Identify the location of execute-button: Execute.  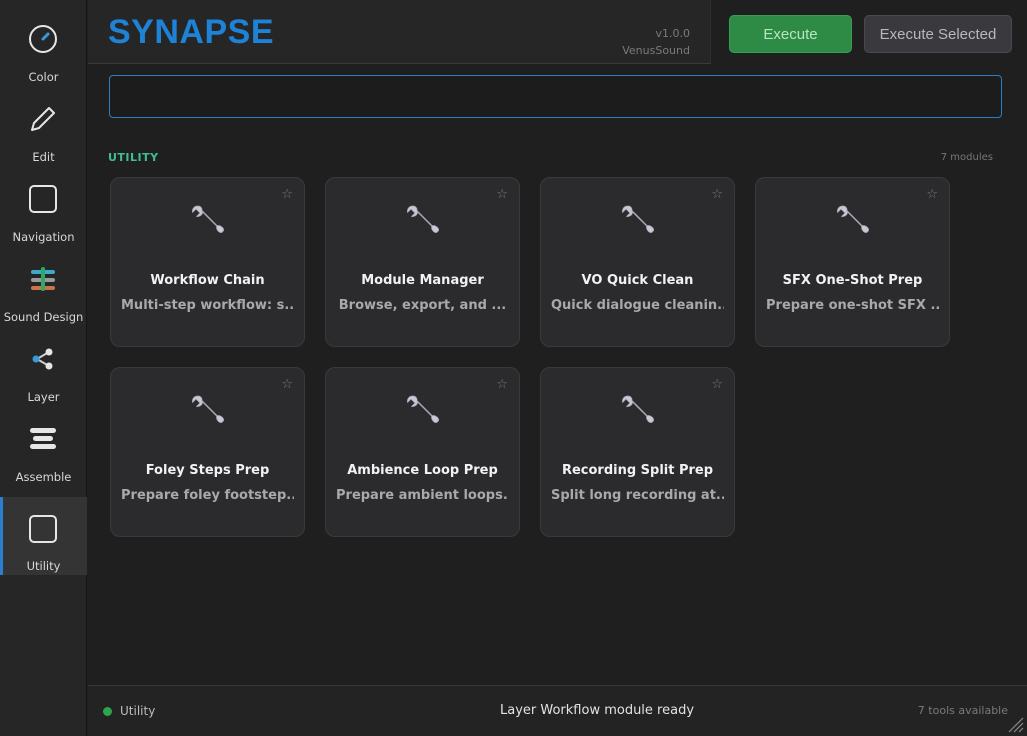
(790, 34).